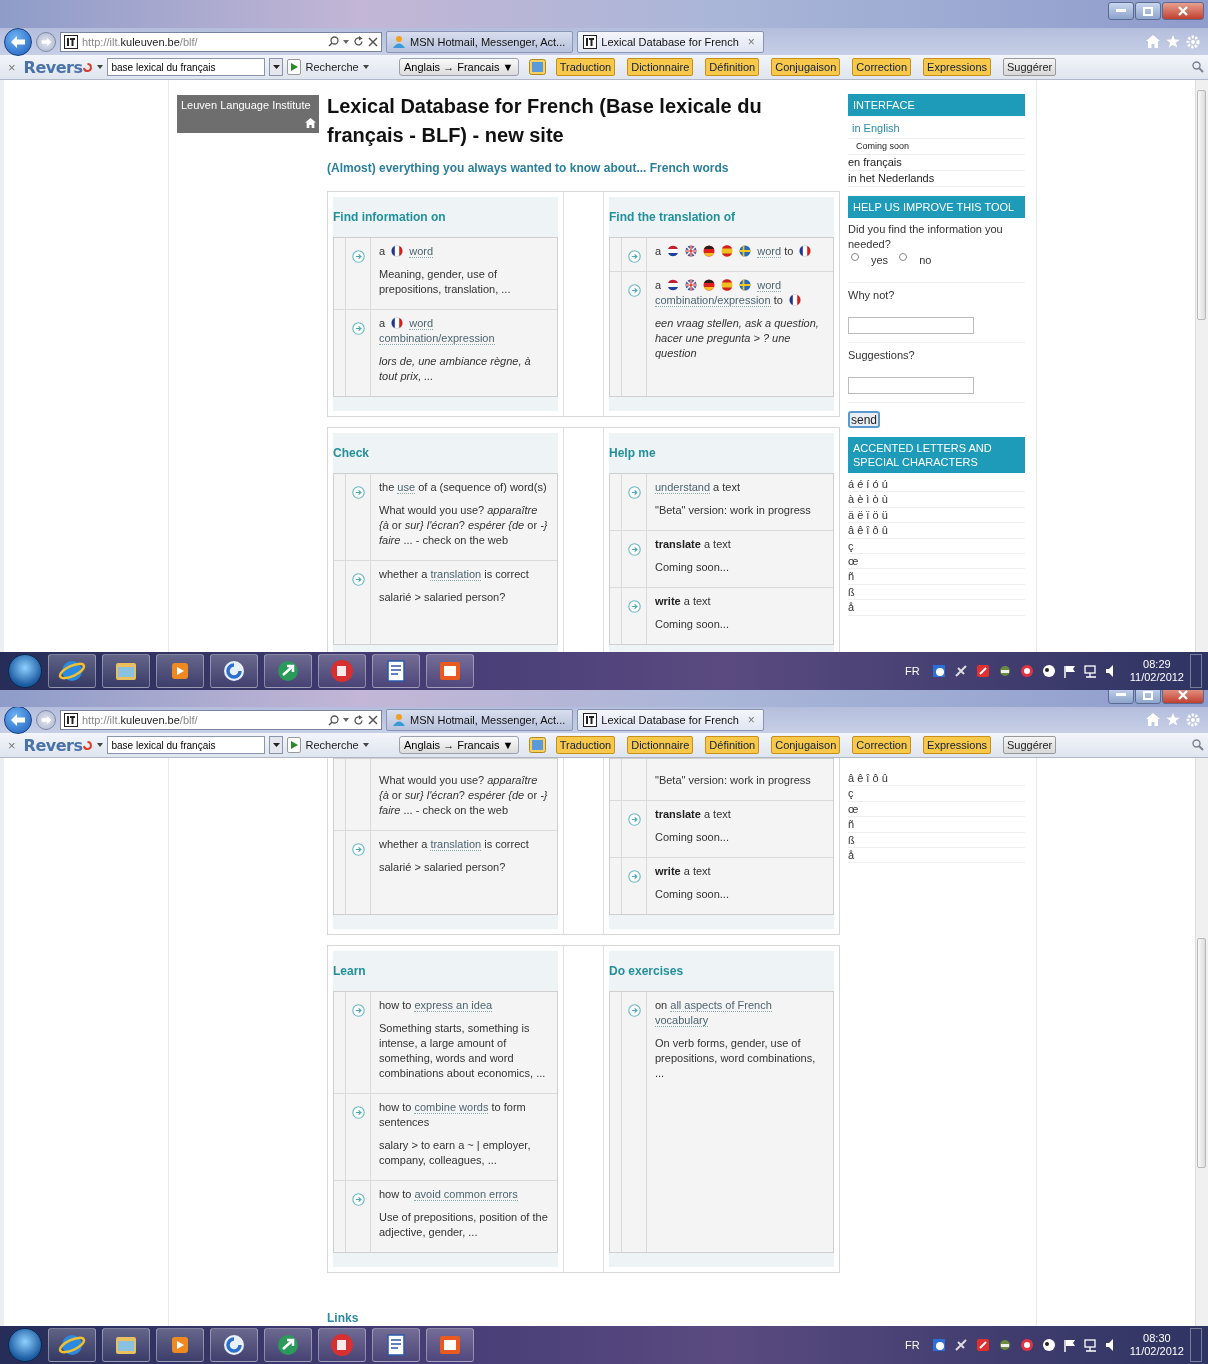 The width and height of the screenshot is (1208, 1364). I want to click on toolbar-button: Dictionnaire, so click(660, 67).